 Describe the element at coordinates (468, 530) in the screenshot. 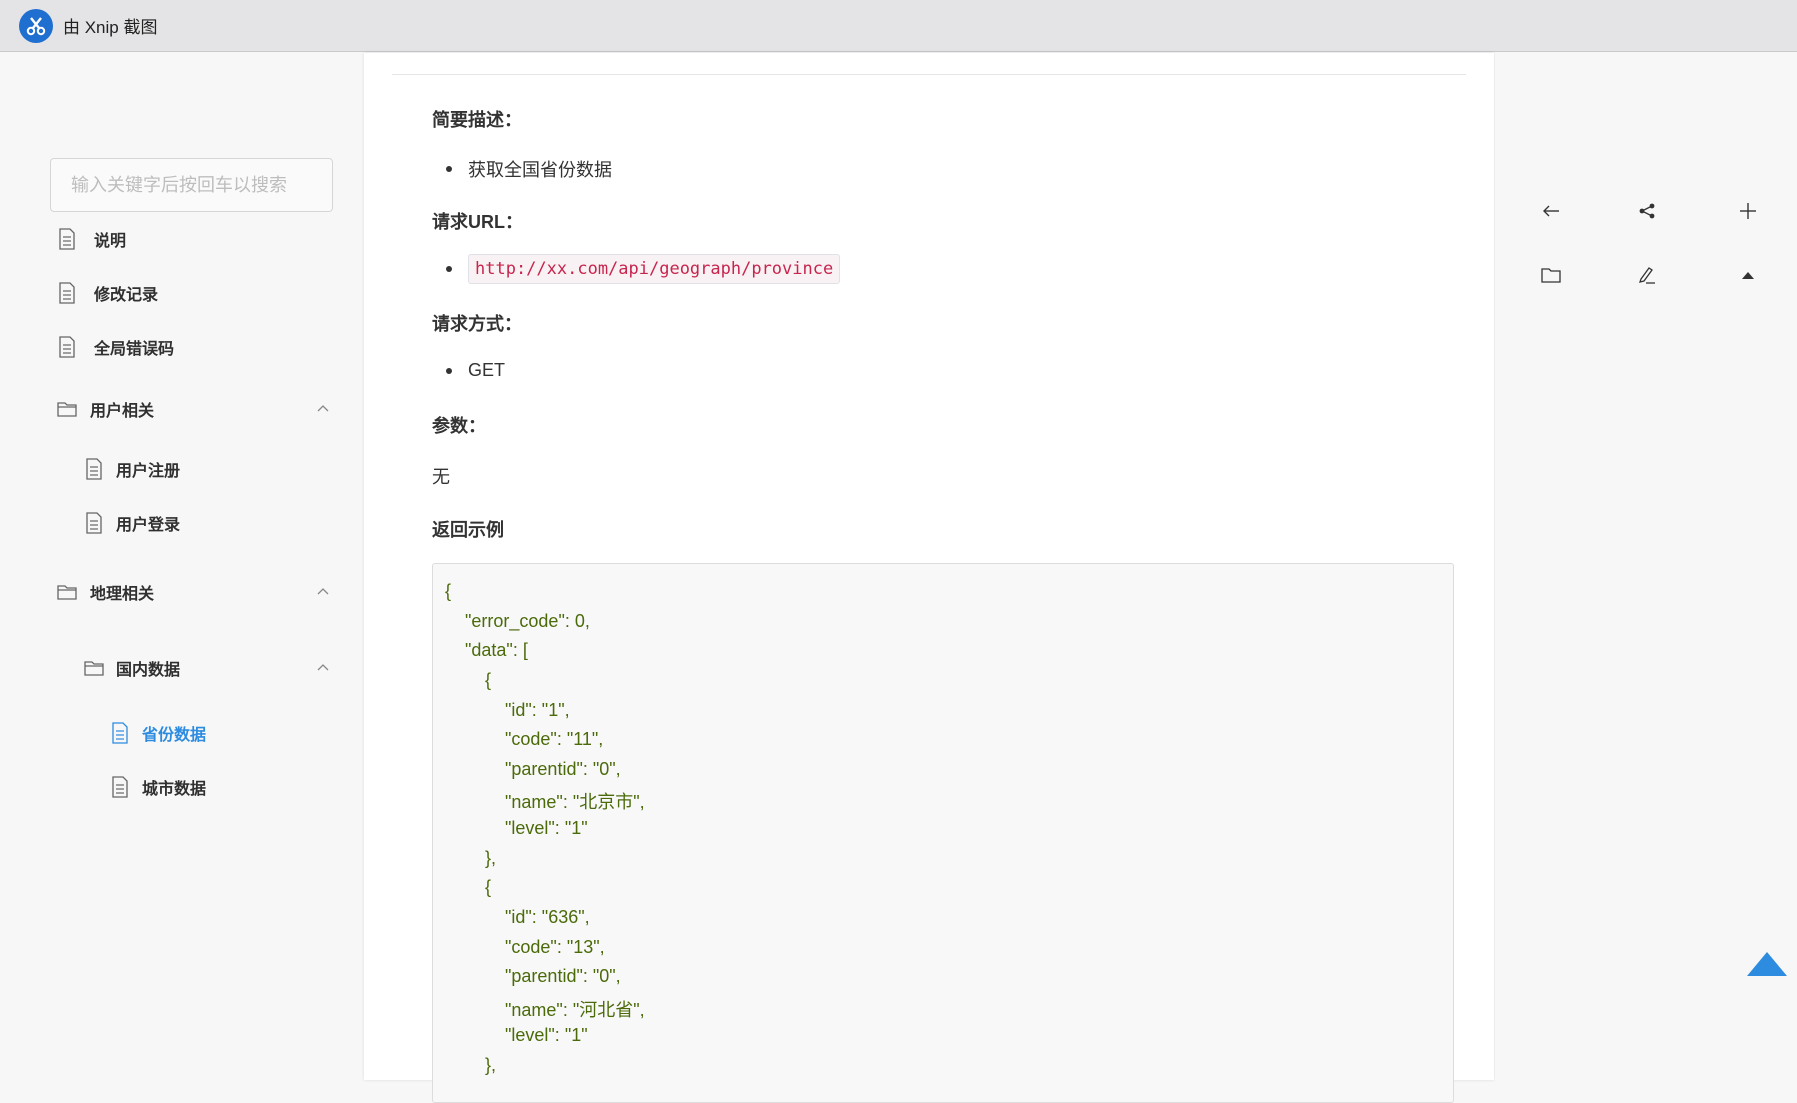

I see `return-title: 返回示例` at that location.